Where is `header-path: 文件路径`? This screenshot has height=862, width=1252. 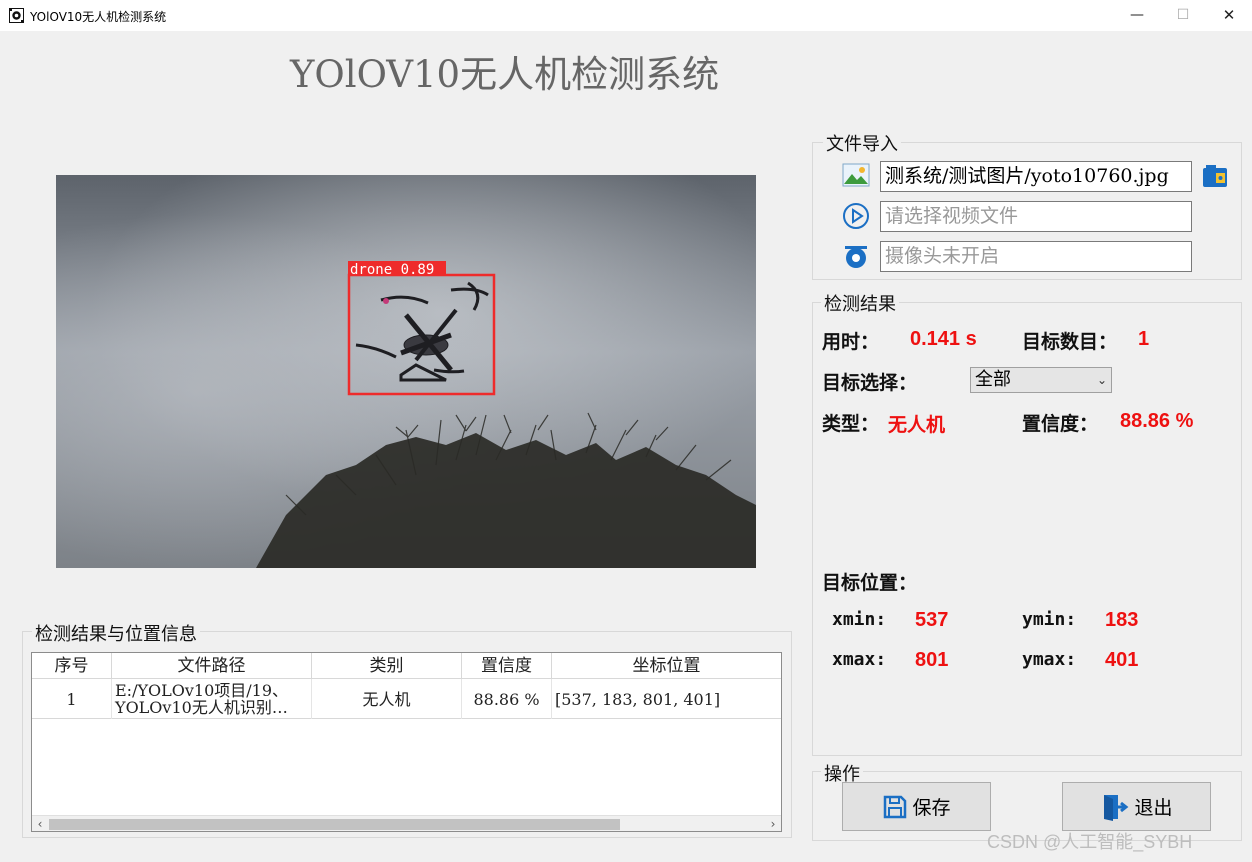
header-path: 文件路径 is located at coordinates (212, 666).